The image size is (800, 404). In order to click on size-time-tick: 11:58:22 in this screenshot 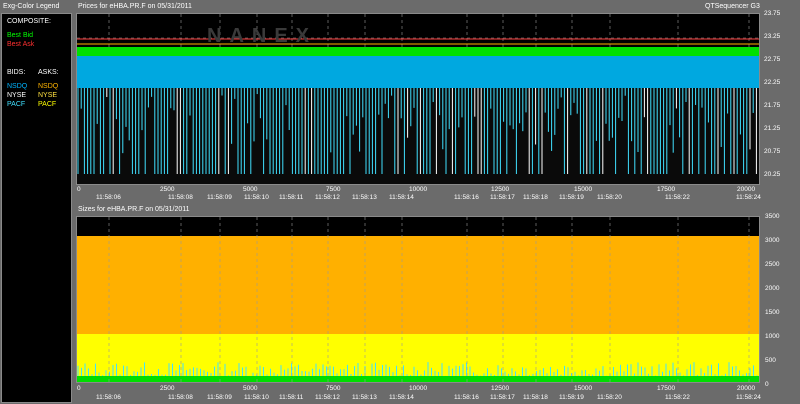, I will do `click(677, 397)`.